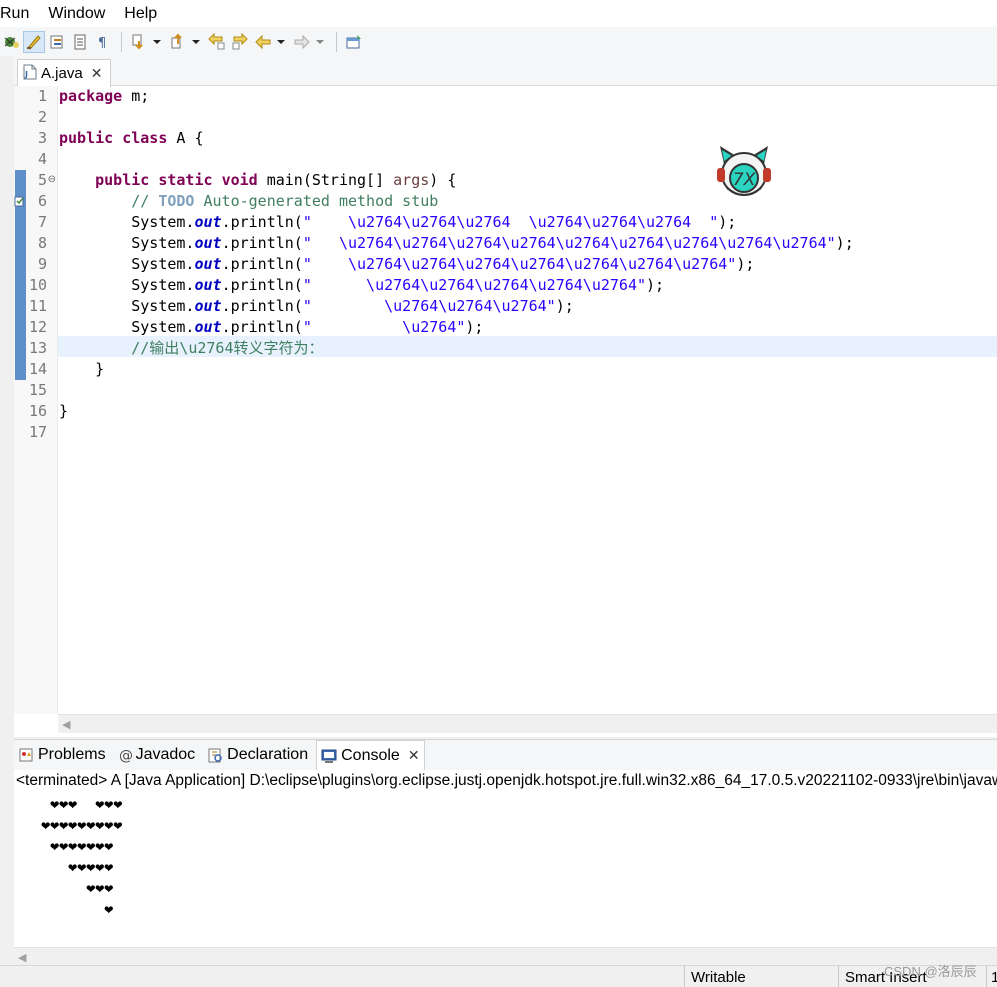  What do you see at coordinates (196, 42) in the screenshot?
I see `previous-annotation-dropdown-icon` at bounding box center [196, 42].